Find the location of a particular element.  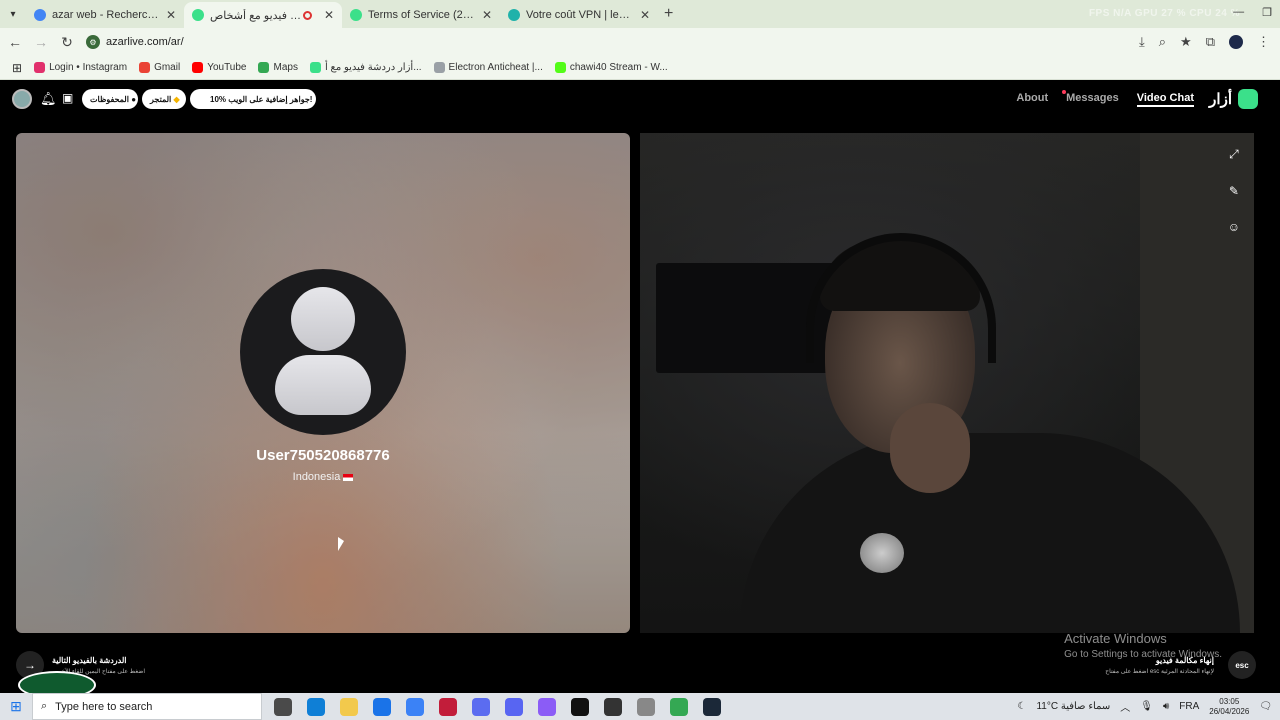

steam-icon is located at coordinates (712, 706).